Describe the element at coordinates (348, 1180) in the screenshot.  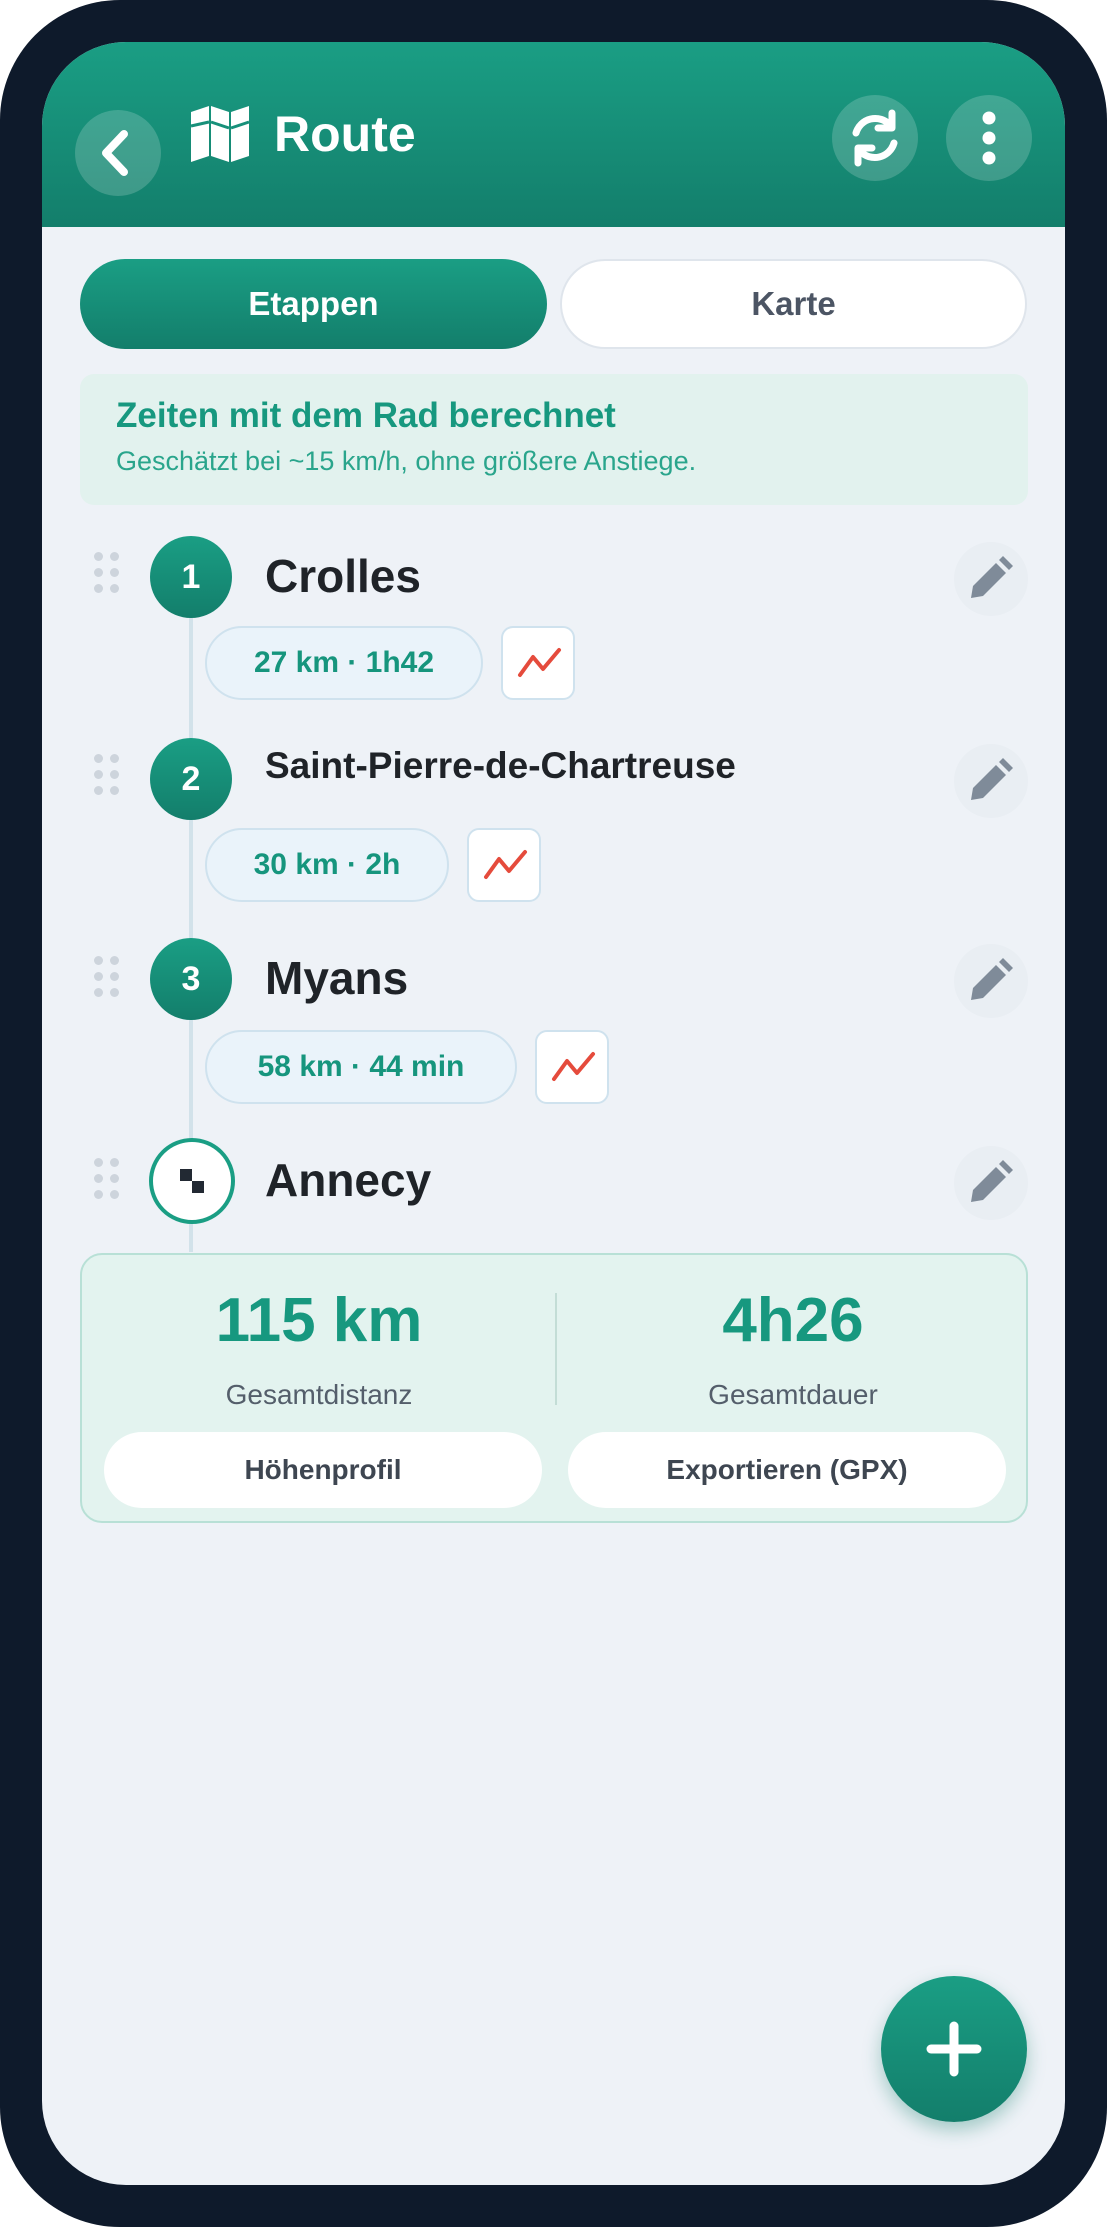
I see `stage-name-annecy: Annecy` at that location.